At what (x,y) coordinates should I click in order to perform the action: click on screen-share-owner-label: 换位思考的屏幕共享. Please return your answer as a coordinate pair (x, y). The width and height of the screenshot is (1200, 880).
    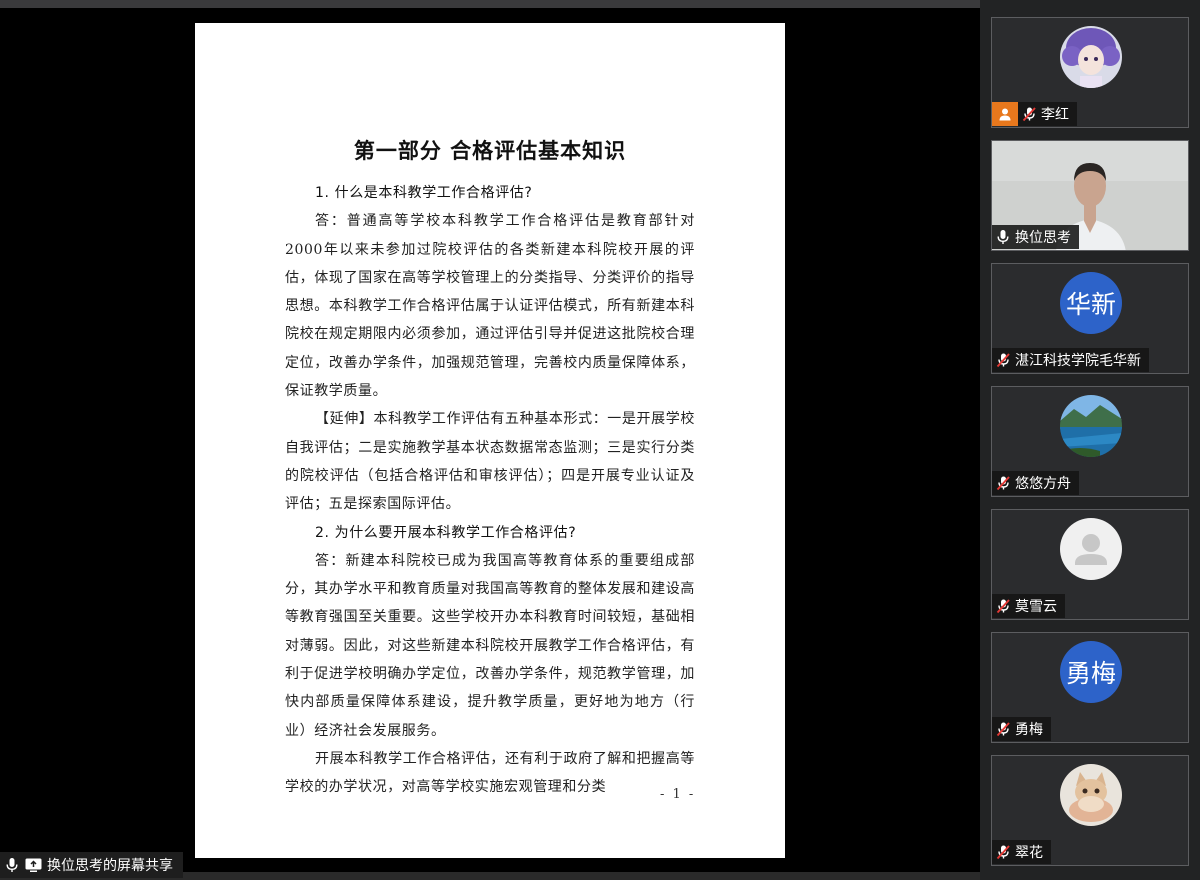
    Looking at the image, I should click on (110, 866).